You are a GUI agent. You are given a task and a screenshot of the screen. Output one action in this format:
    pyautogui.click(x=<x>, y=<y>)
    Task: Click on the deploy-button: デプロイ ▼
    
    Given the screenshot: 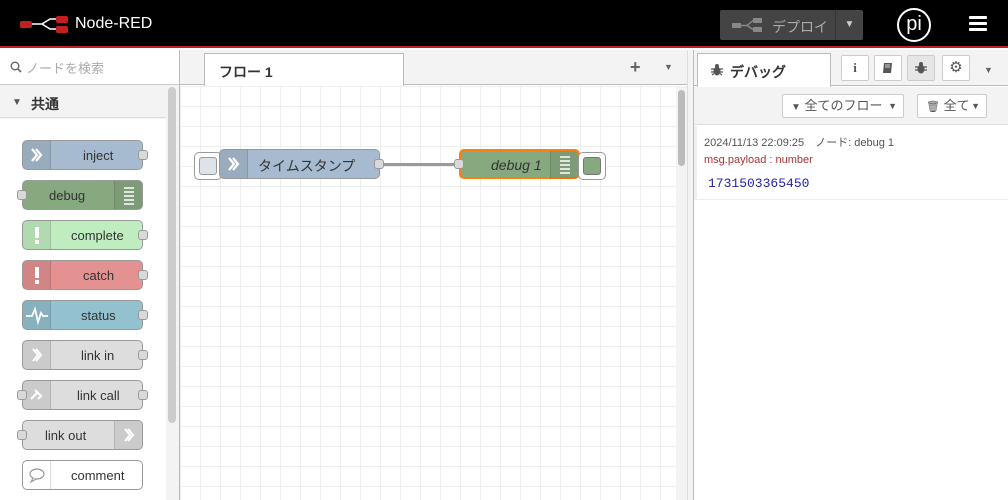 What is the action you would take?
    pyautogui.click(x=791, y=25)
    